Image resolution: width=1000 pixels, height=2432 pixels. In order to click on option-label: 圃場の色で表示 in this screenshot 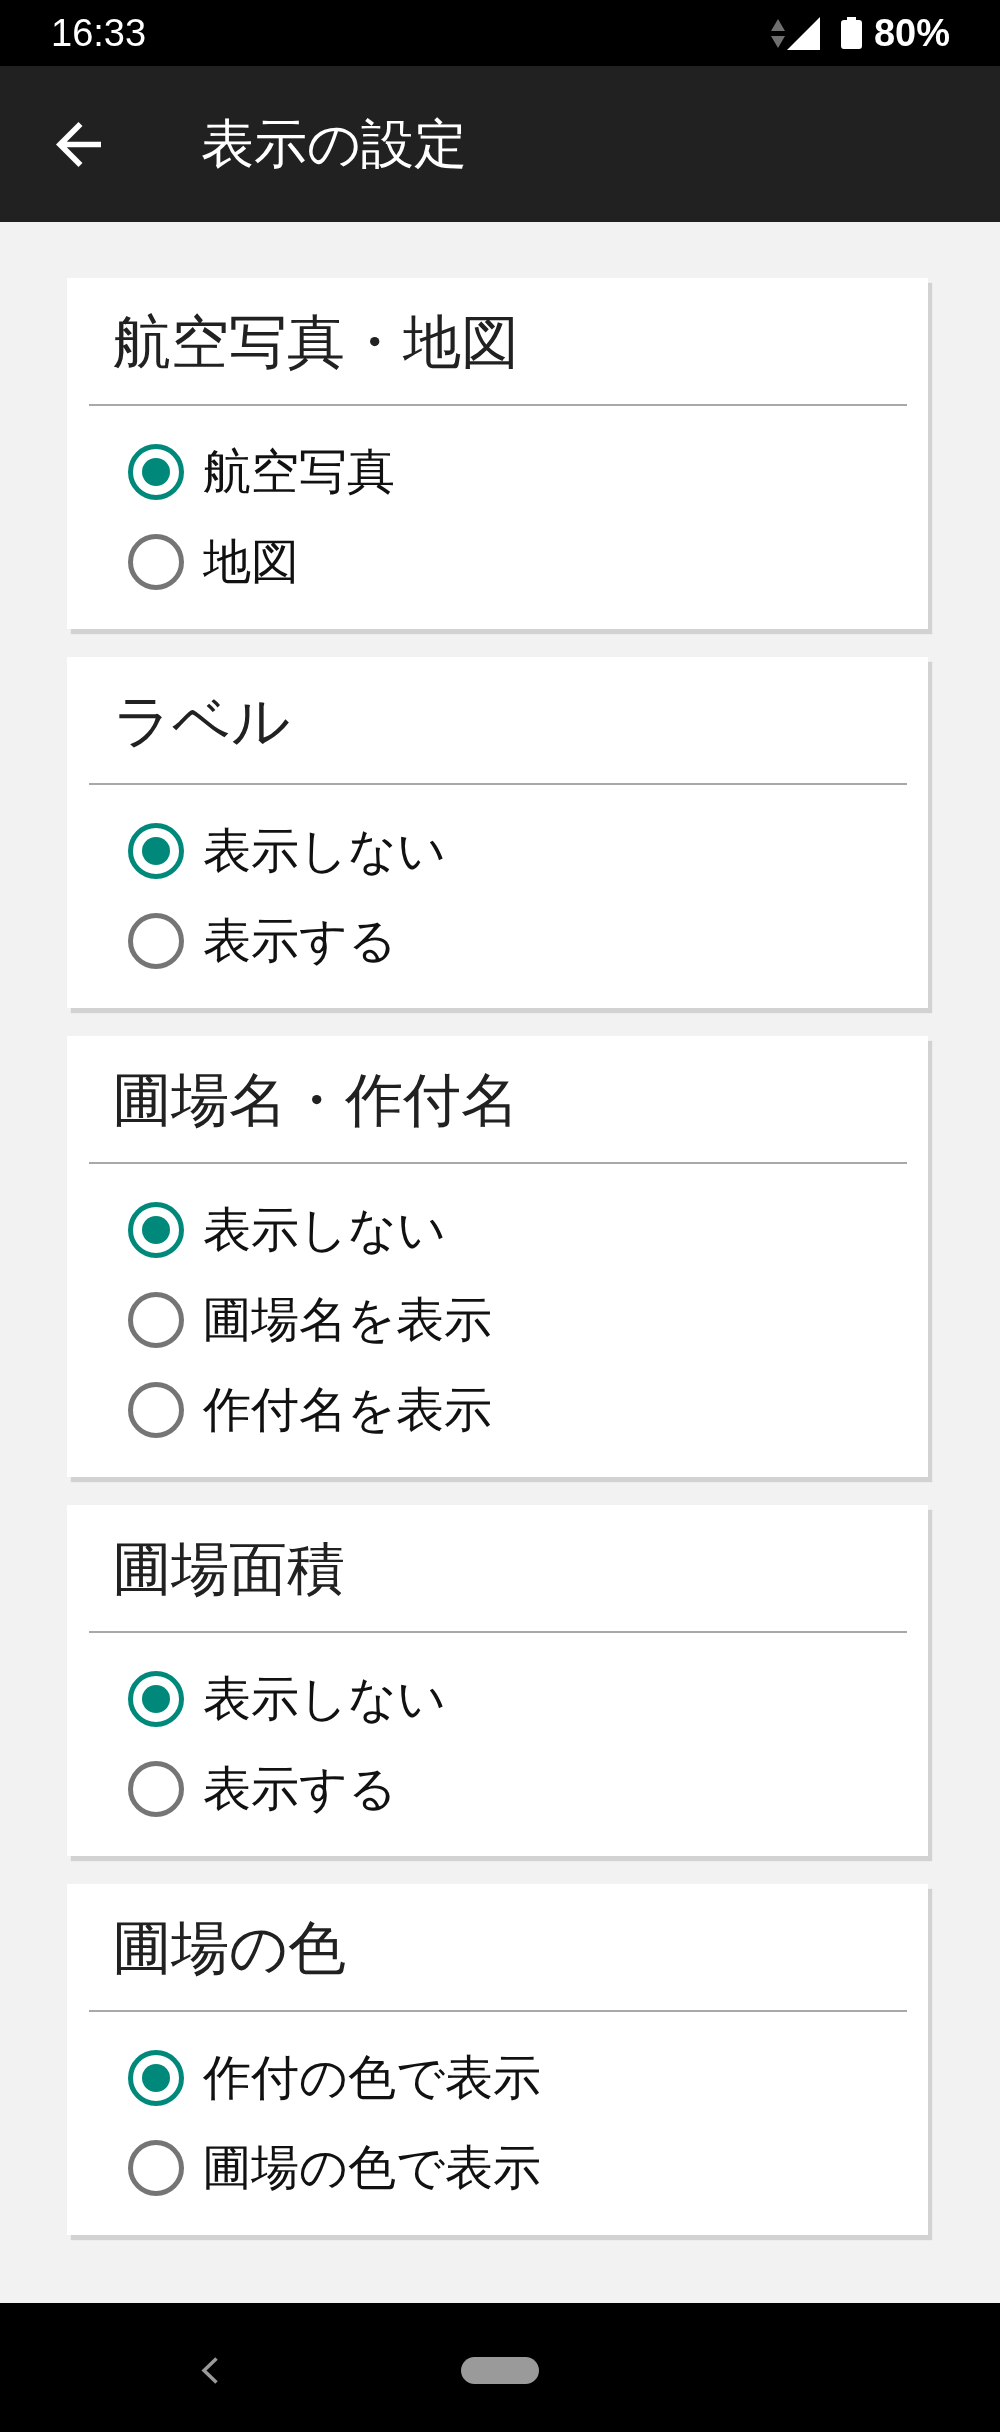, I will do `click(372, 2168)`.